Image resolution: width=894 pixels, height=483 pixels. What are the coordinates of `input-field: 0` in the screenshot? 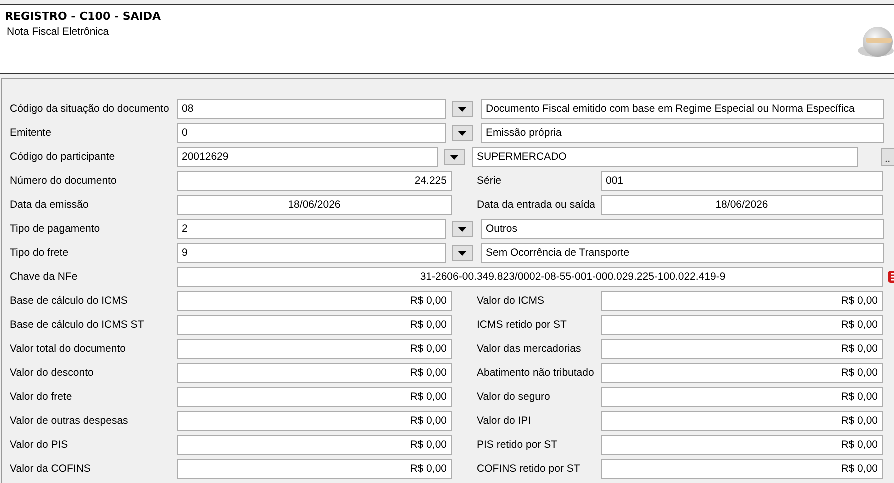 It's located at (311, 133).